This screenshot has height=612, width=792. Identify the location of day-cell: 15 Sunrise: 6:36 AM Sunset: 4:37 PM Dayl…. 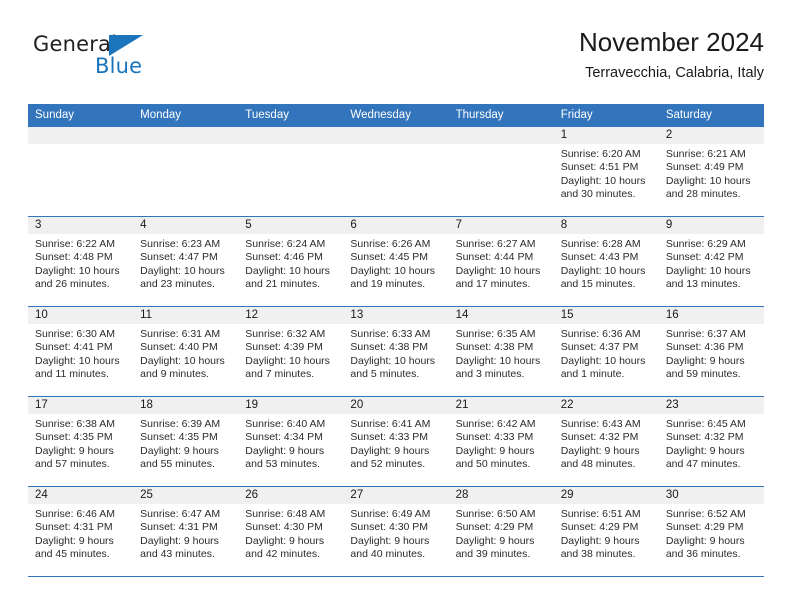
(606, 351).